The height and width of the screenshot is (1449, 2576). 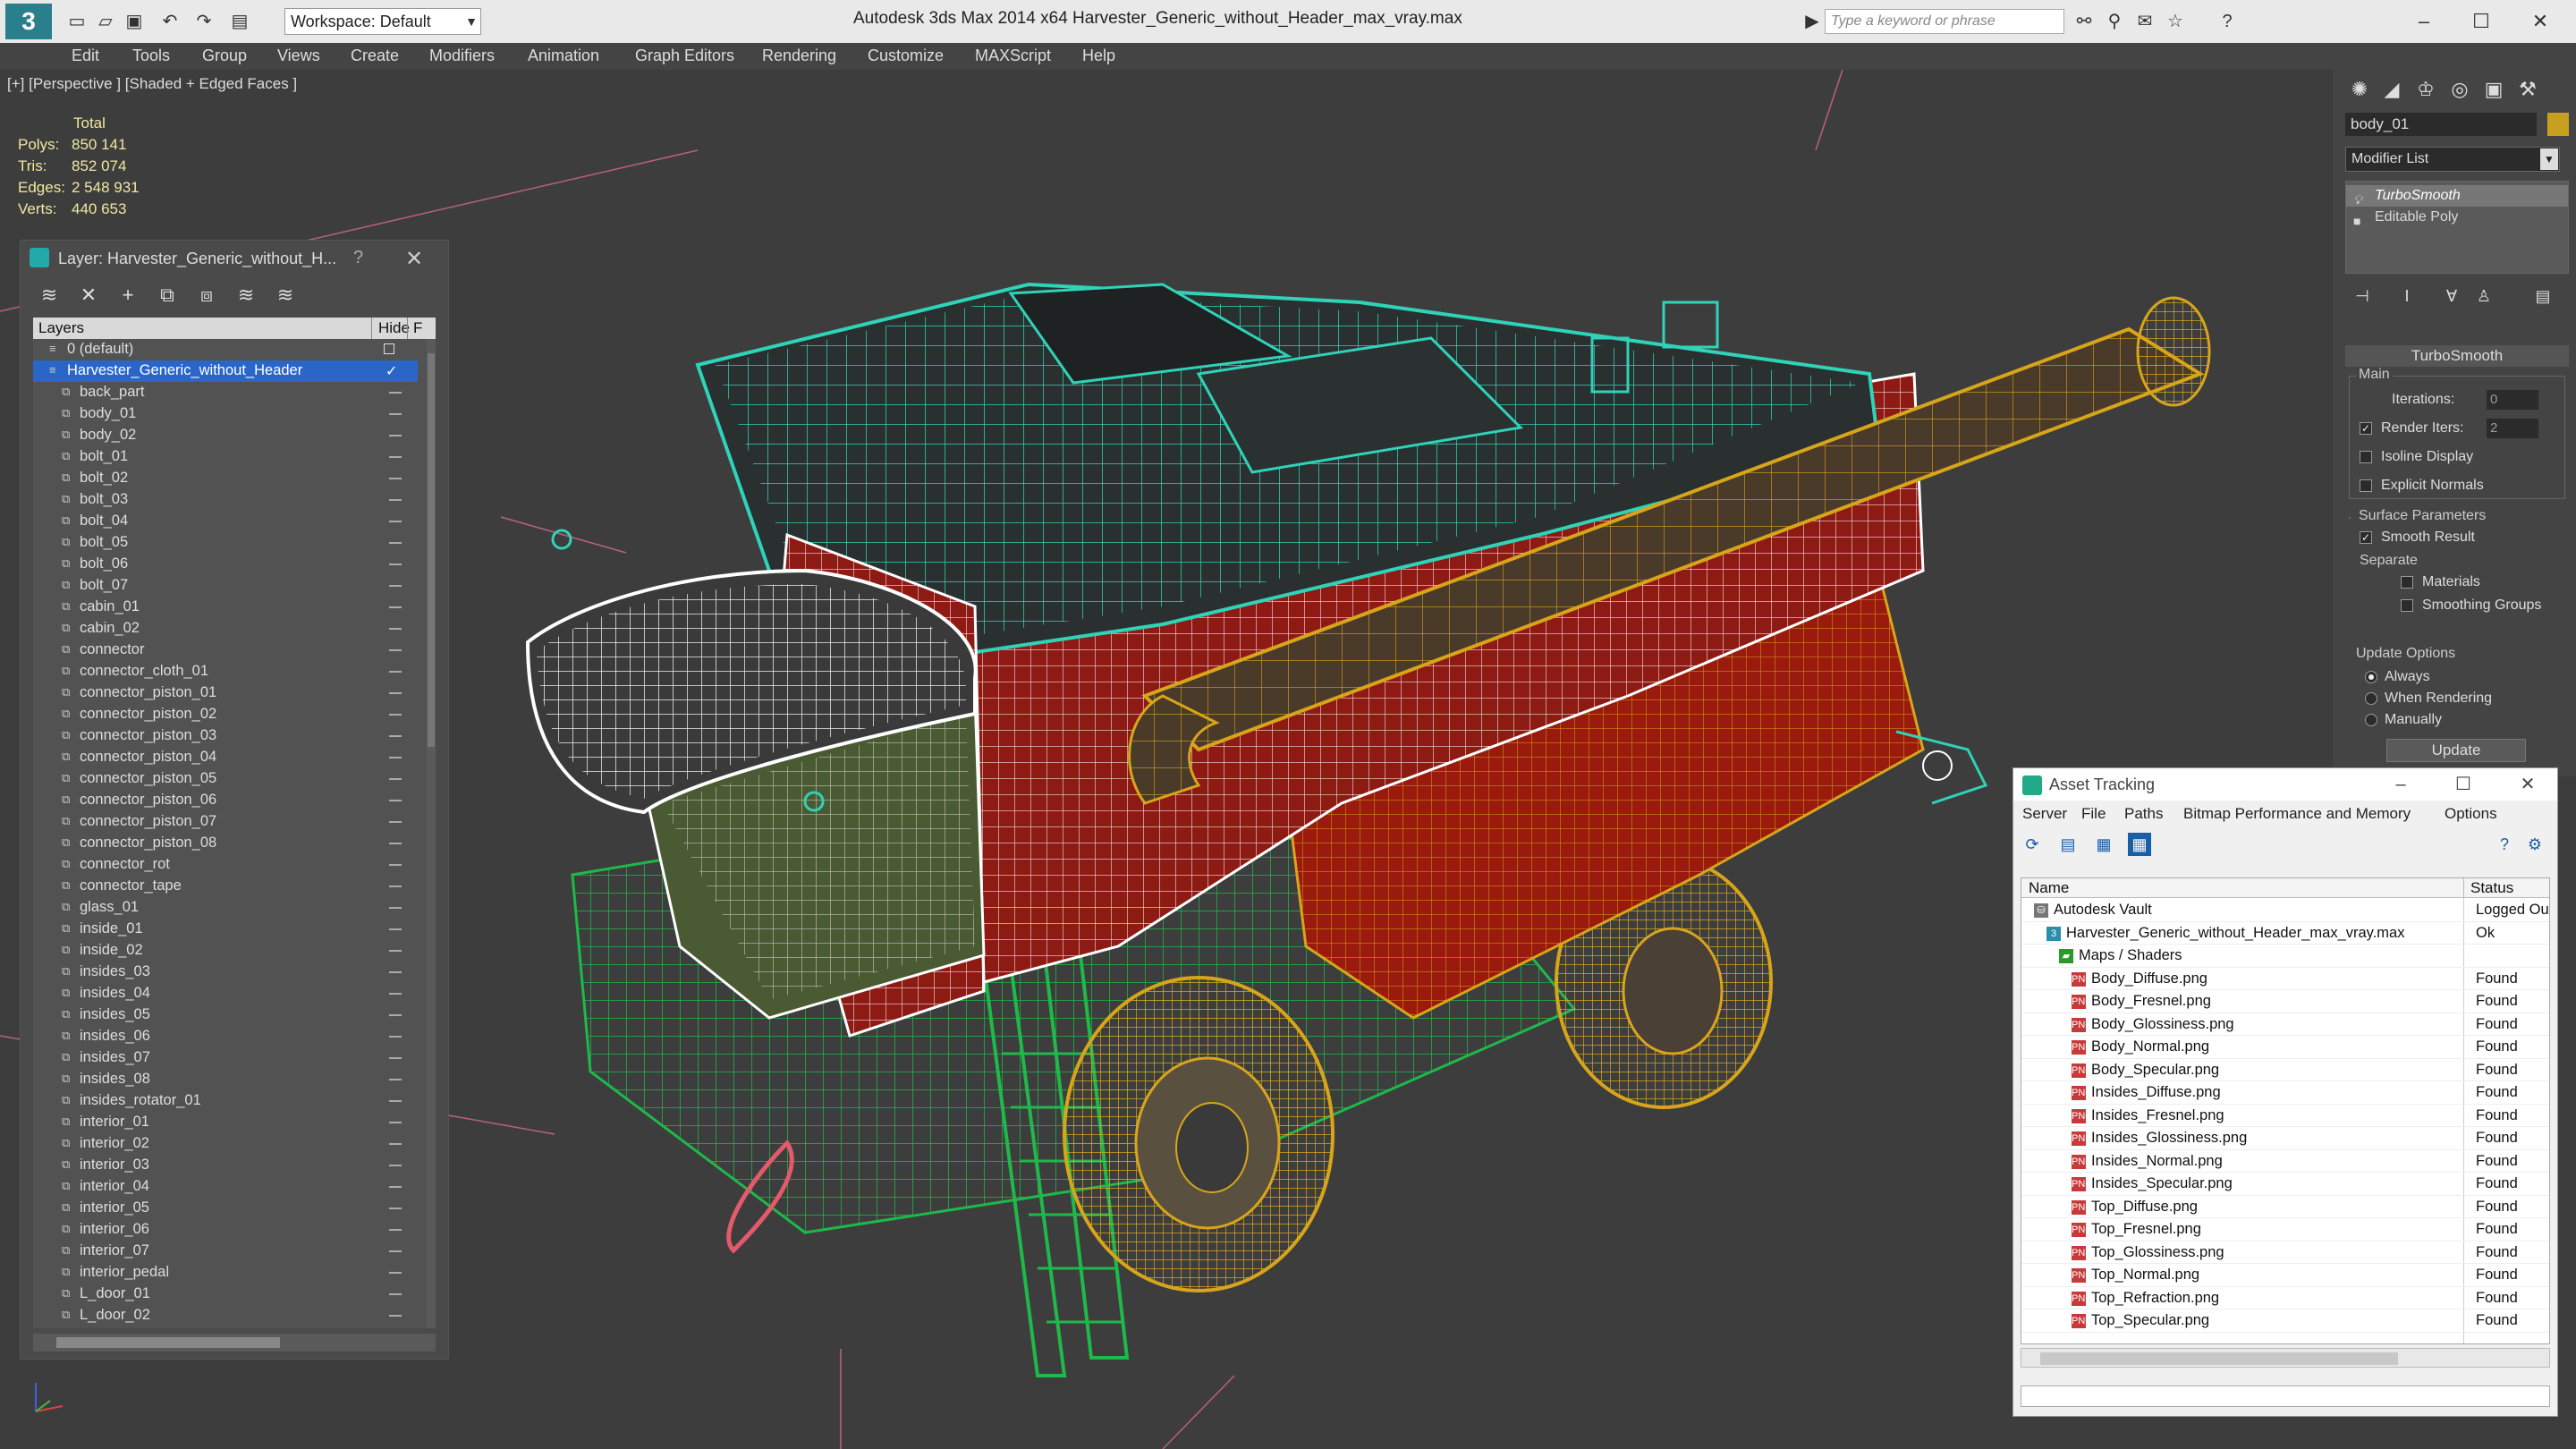 What do you see at coordinates (2451, 296) in the screenshot?
I see `make-unique-icon: ∀` at bounding box center [2451, 296].